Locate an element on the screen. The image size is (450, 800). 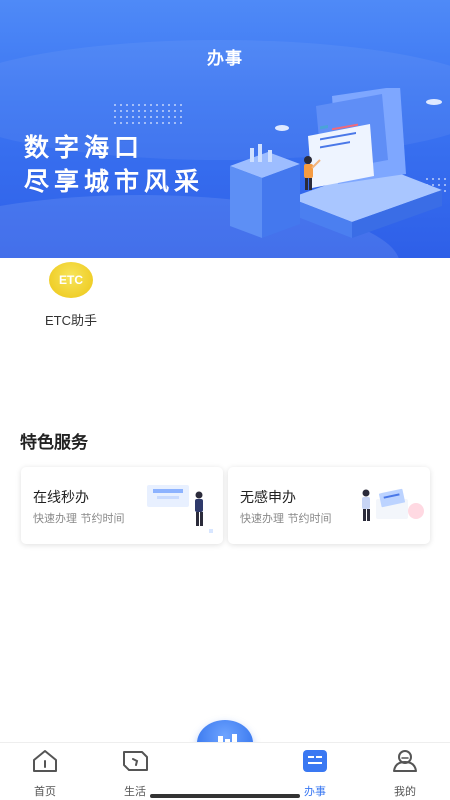
etc-assistant-entry: ETC ETC助手 is located at coordinates (71, 295).